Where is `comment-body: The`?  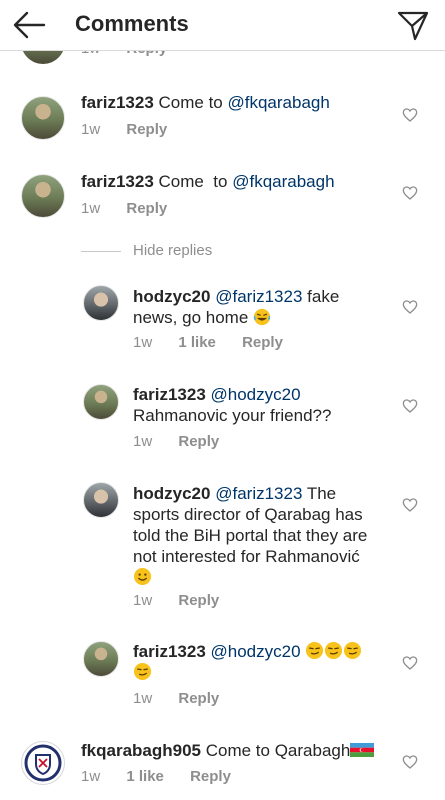
comment-body: The is located at coordinates (319, 493).